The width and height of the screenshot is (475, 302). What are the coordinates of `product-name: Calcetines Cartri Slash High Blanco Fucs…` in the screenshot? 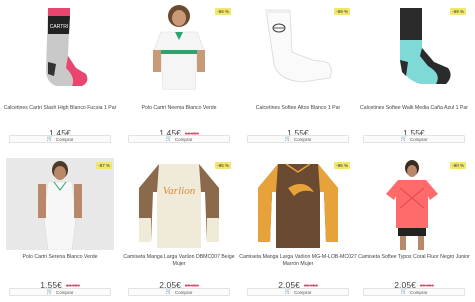 It's located at (60, 108).